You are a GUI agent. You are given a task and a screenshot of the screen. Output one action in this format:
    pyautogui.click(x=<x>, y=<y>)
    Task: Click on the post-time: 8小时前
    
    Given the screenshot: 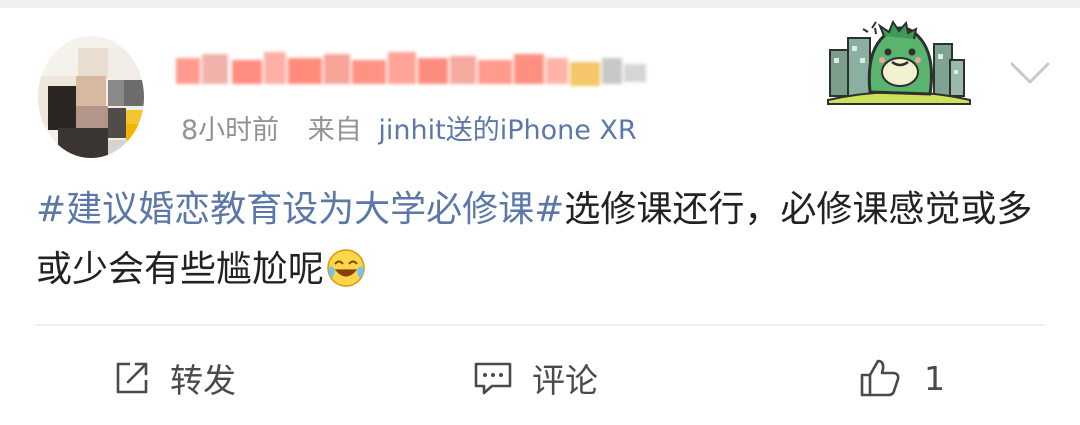 What is the action you would take?
    pyautogui.click(x=230, y=130)
    